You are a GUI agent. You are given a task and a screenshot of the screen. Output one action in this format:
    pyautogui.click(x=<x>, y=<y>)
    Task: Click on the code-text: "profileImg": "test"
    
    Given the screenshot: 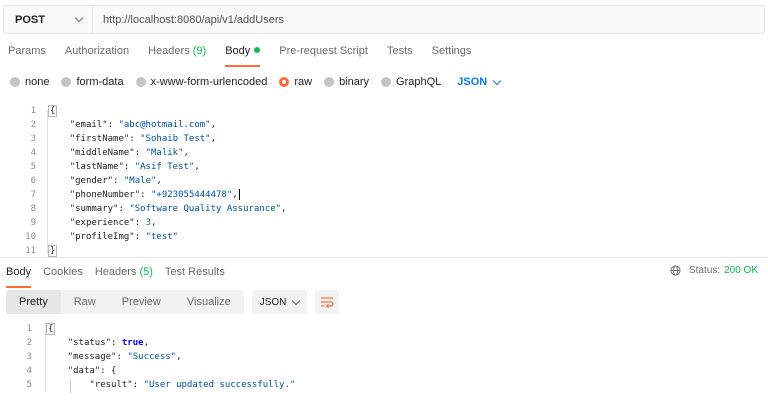 What is the action you would take?
    pyautogui.click(x=124, y=237)
    